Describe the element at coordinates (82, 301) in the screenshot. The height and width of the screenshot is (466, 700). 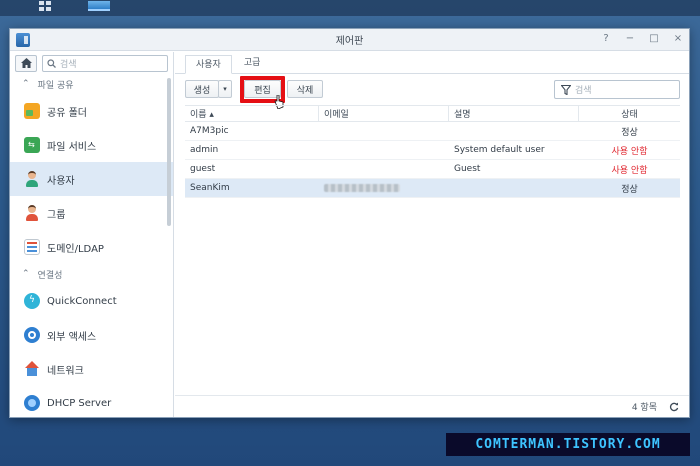
I see `sidebar-item-label: QuickConnect` at that location.